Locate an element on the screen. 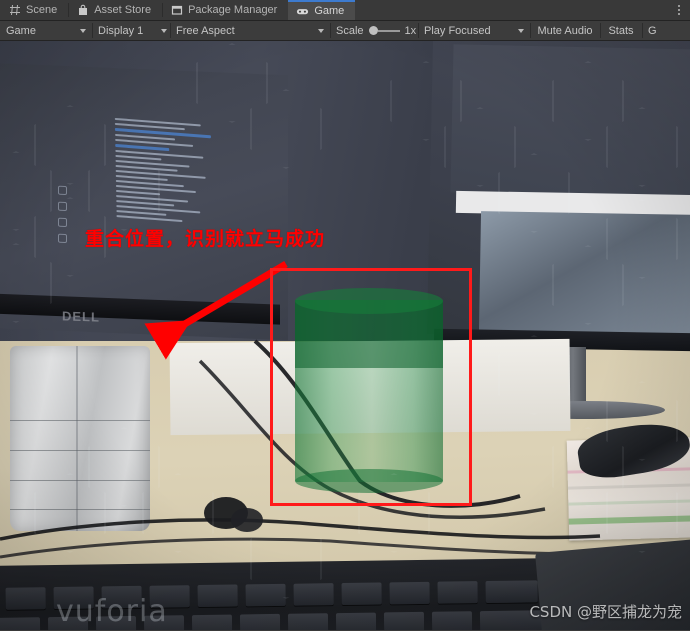  target-bounding-box is located at coordinates (371, 387).